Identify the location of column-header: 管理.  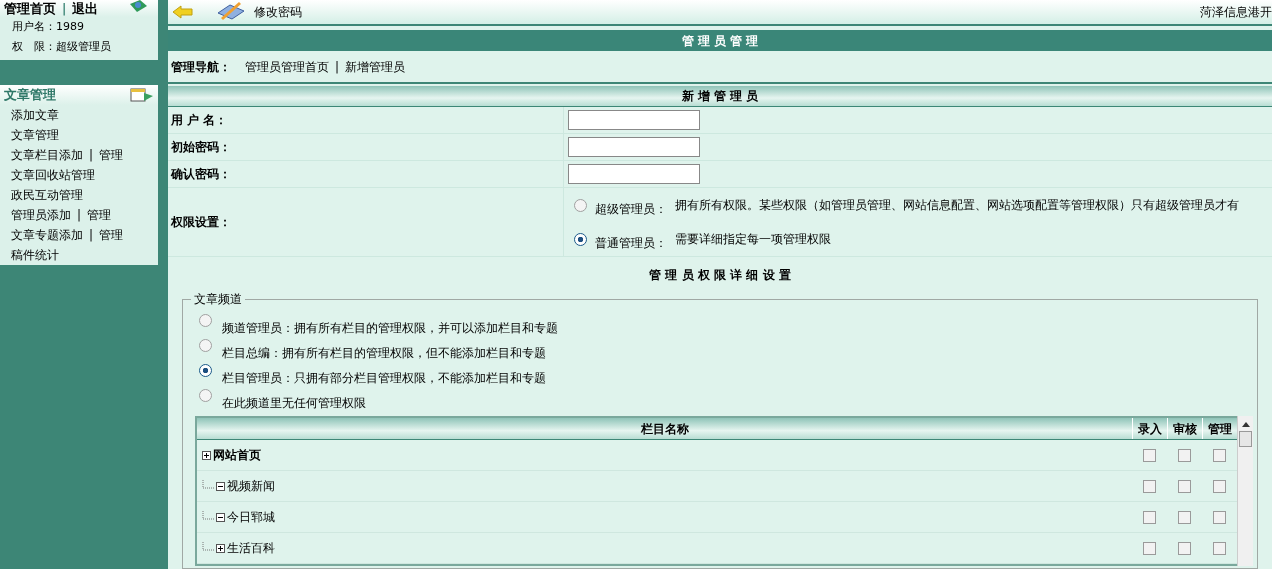
(1220, 429).